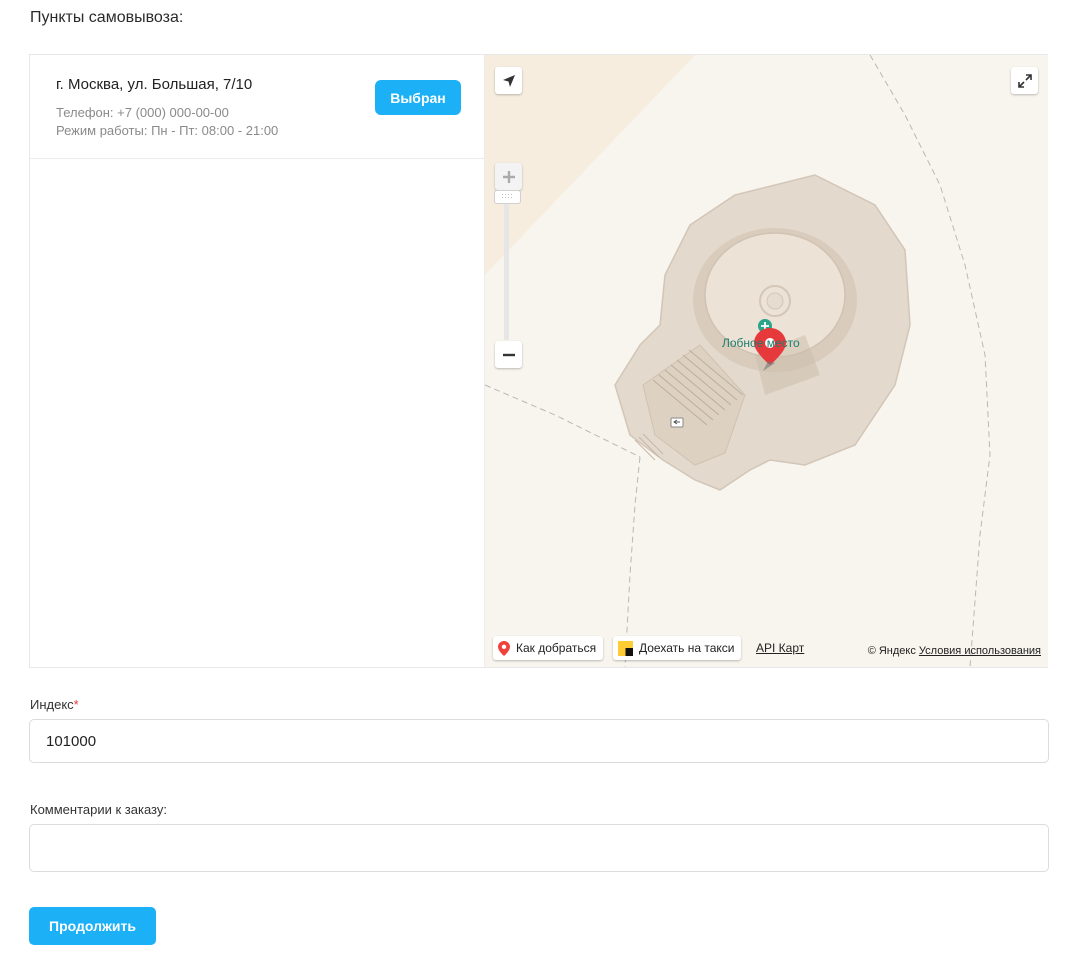  What do you see at coordinates (418, 97) in the screenshot?
I see `pickup-selected-button: Выбран` at bounding box center [418, 97].